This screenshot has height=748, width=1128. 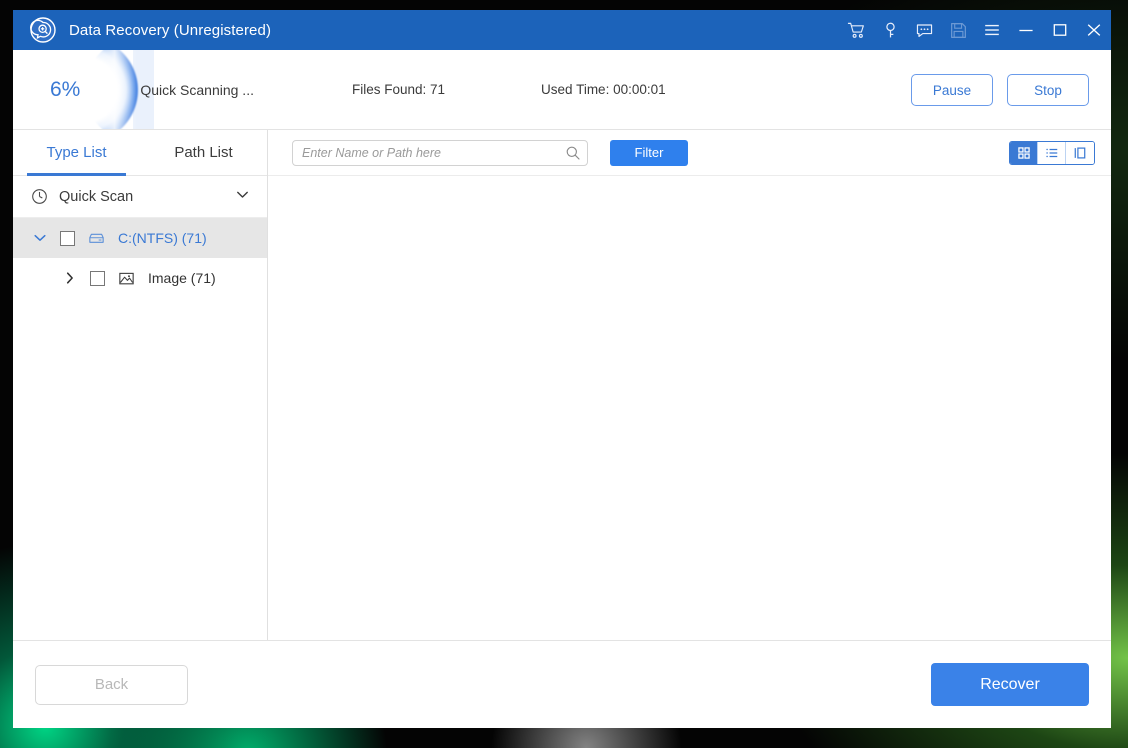 I want to click on close-icon, so click(x=1094, y=30).